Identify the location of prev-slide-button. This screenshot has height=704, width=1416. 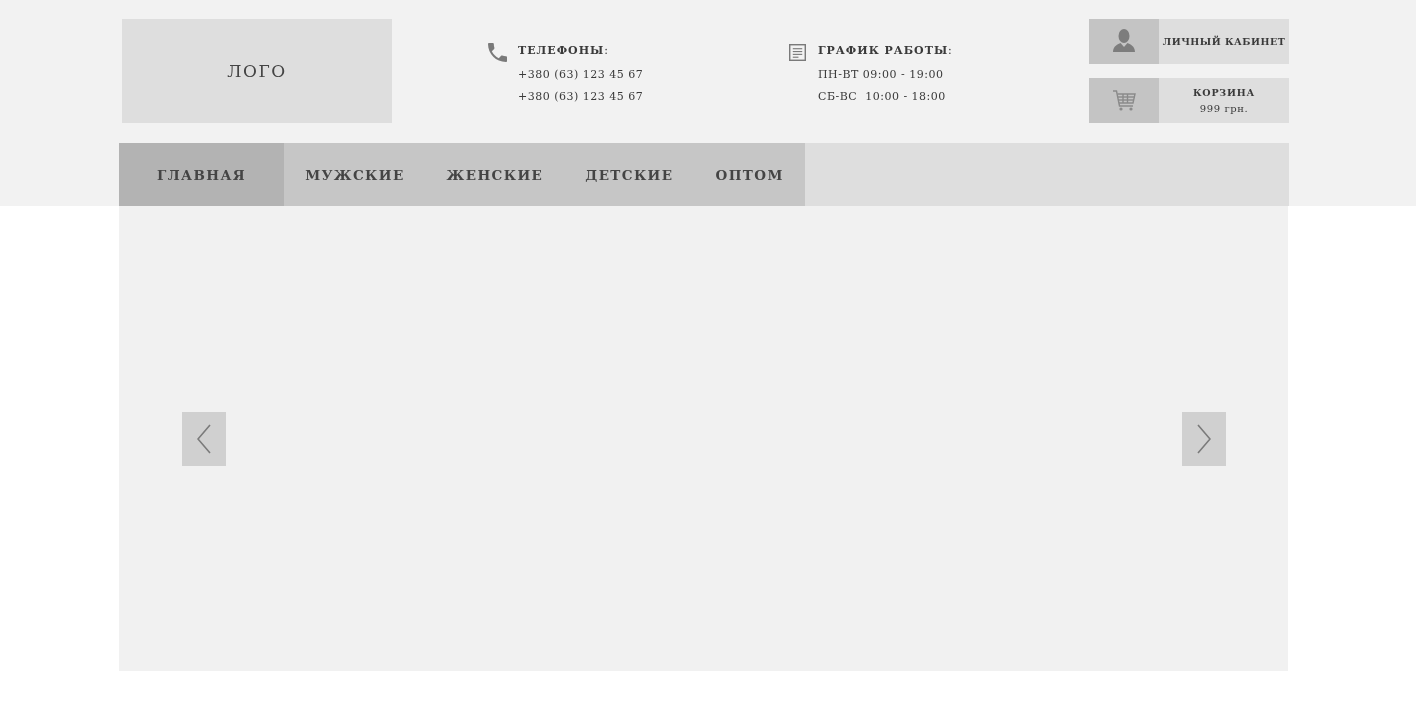
(204, 438).